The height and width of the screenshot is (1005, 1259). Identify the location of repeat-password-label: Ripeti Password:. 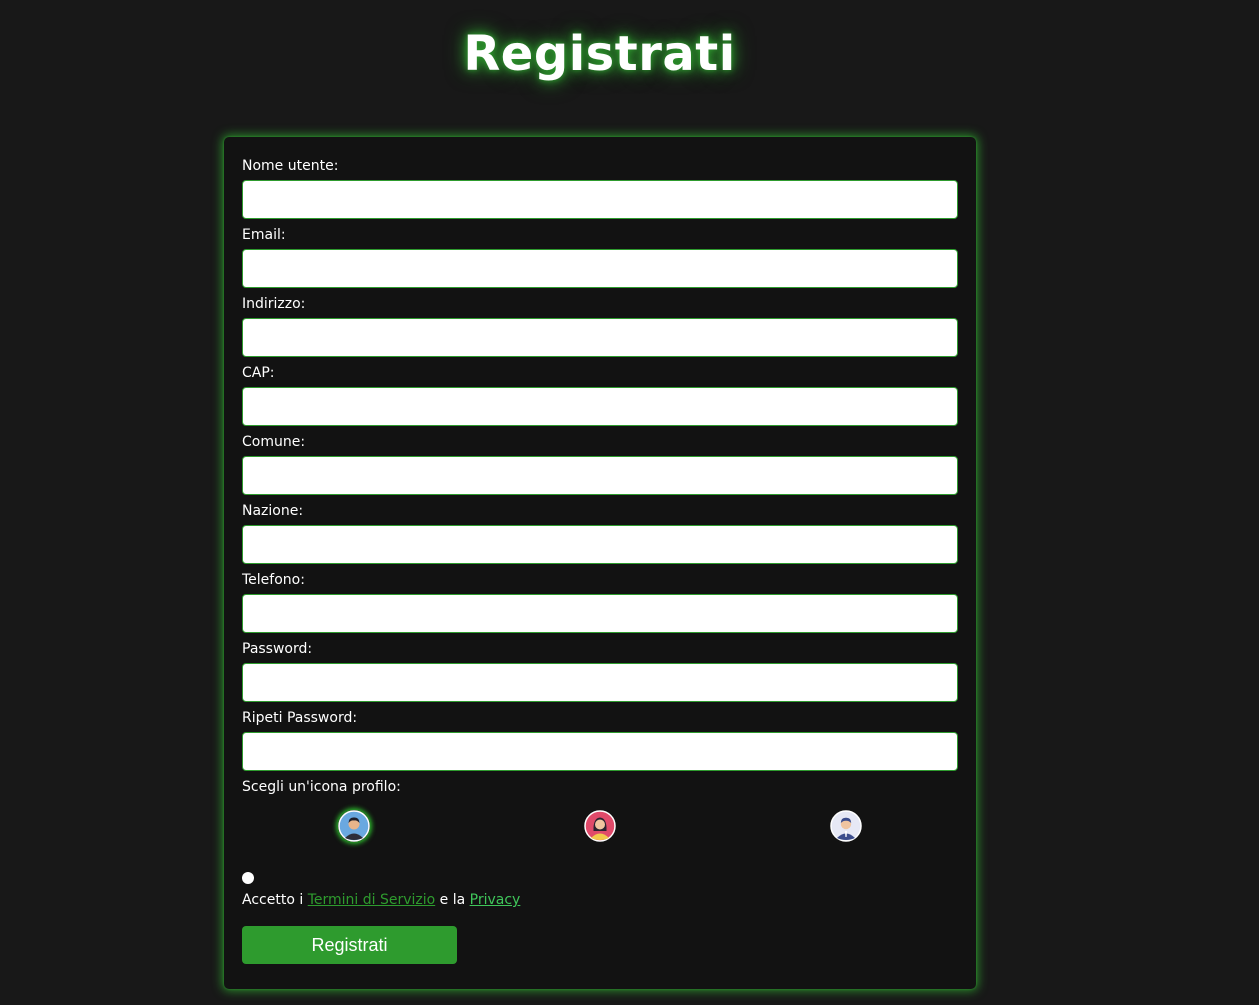
(300, 718).